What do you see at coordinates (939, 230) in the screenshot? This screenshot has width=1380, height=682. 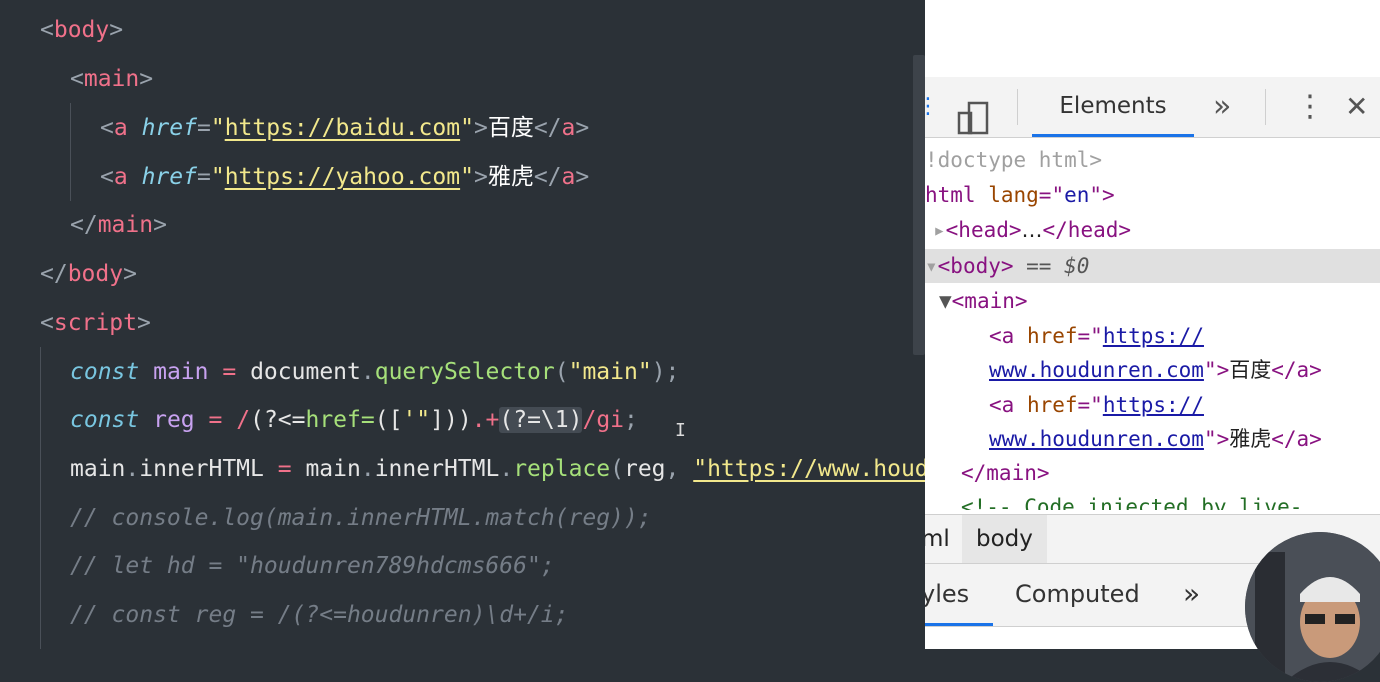 I see `collapse-triangle-icon: ▸` at bounding box center [939, 230].